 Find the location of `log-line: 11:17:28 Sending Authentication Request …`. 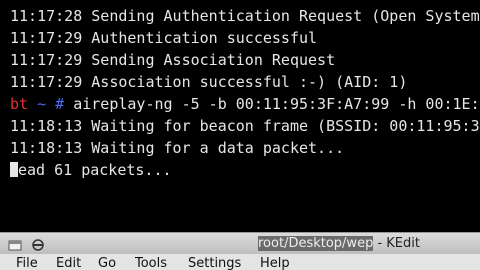

log-line: 11:17:28 Sending Authentication Request … is located at coordinates (245, 16).